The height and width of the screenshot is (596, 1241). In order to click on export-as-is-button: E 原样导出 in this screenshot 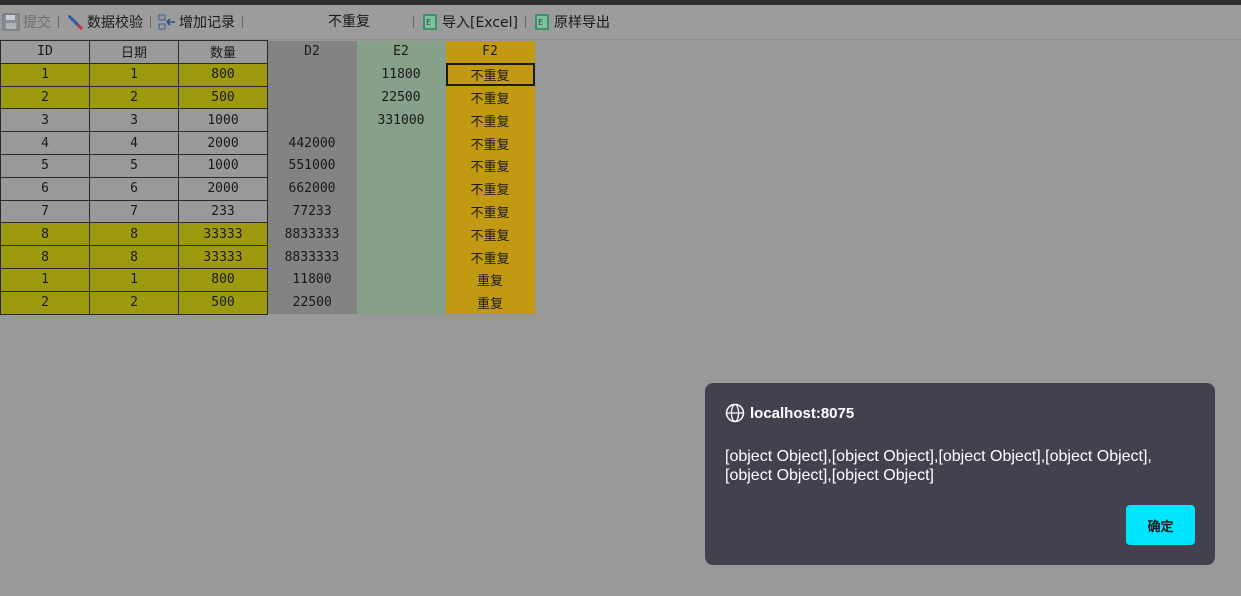, I will do `click(571, 22)`.